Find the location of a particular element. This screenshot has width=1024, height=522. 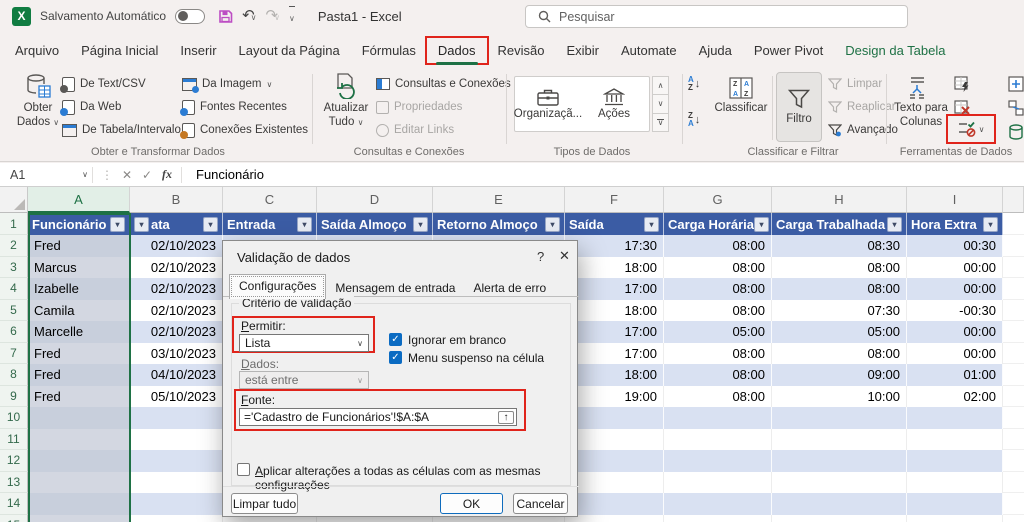

column-header-D: D is located at coordinates (375, 200).